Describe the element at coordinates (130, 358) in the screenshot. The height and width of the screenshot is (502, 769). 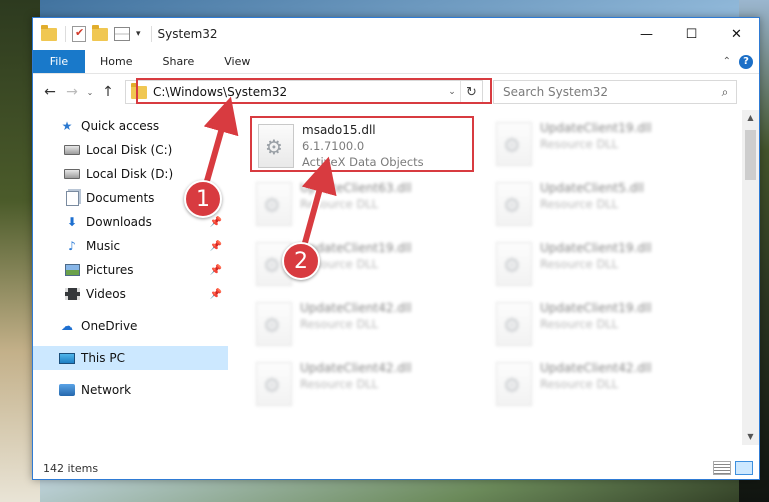
I see `sidebar-item-this-pc: This PC` at that location.